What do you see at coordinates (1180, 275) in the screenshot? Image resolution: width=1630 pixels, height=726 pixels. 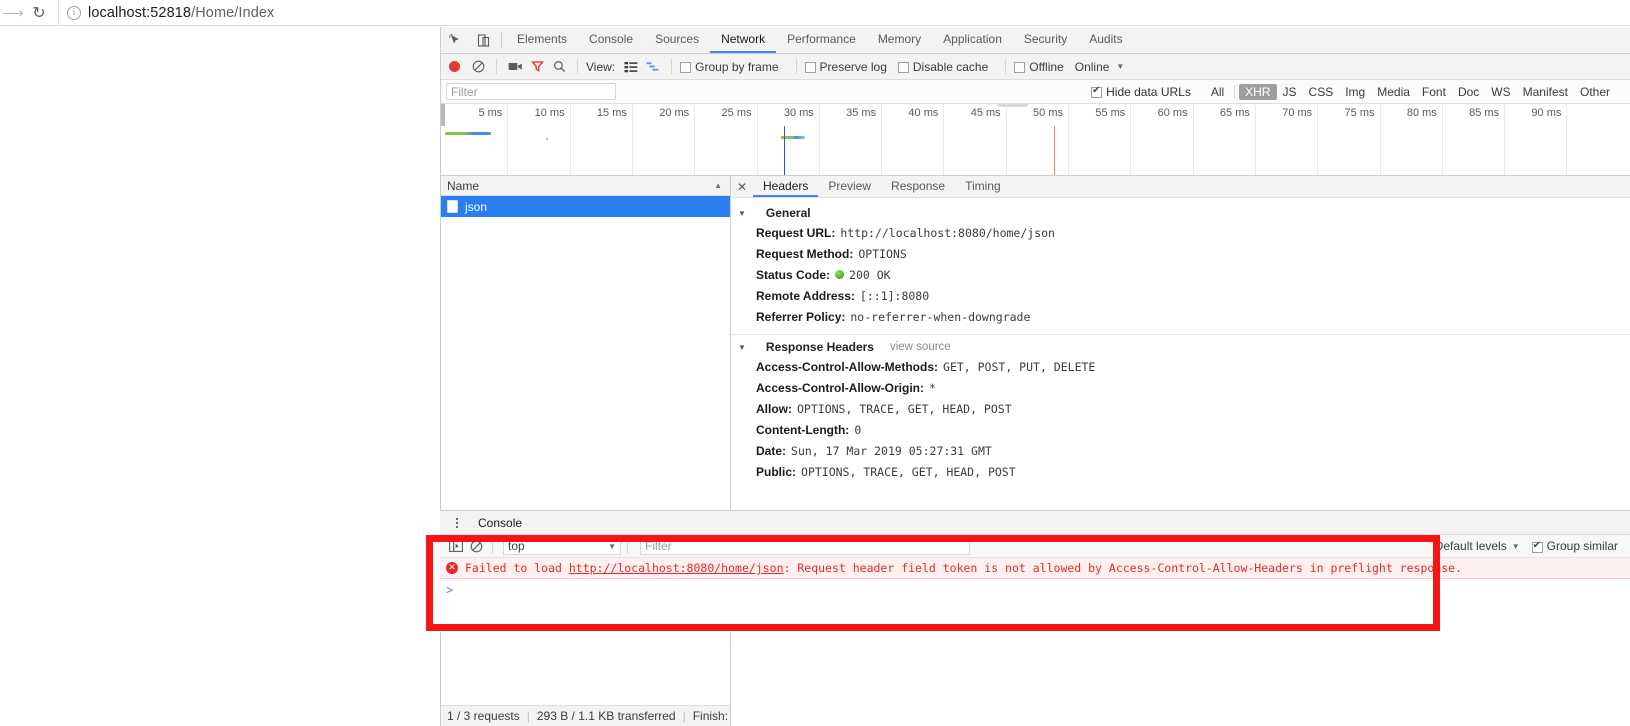 I see `header-row: Status Code: 200 OK` at bounding box center [1180, 275].